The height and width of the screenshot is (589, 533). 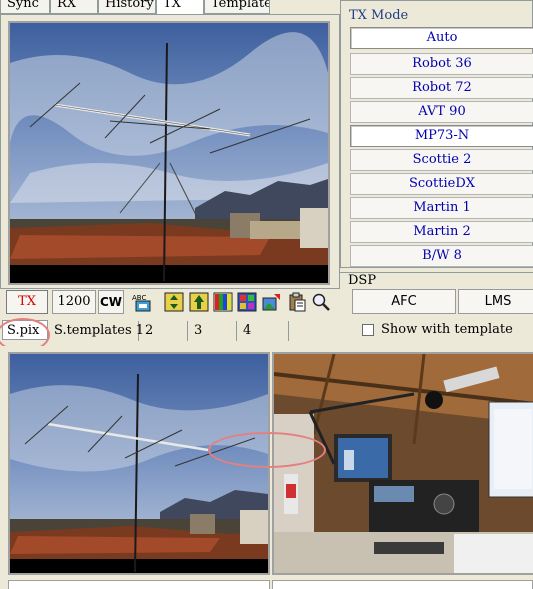 I want to click on tab-history: History, so click(x=127, y=7).